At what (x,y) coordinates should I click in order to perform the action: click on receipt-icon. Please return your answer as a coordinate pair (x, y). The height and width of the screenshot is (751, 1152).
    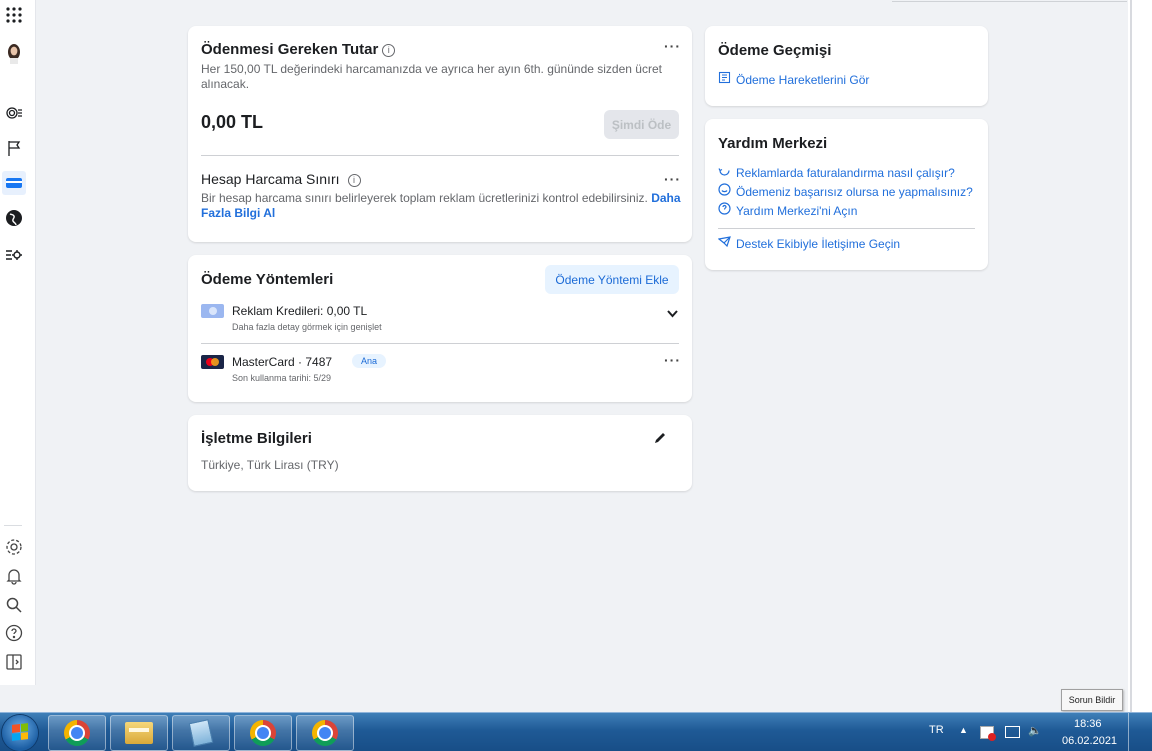
    Looking at the image, I should click on (724, 80).